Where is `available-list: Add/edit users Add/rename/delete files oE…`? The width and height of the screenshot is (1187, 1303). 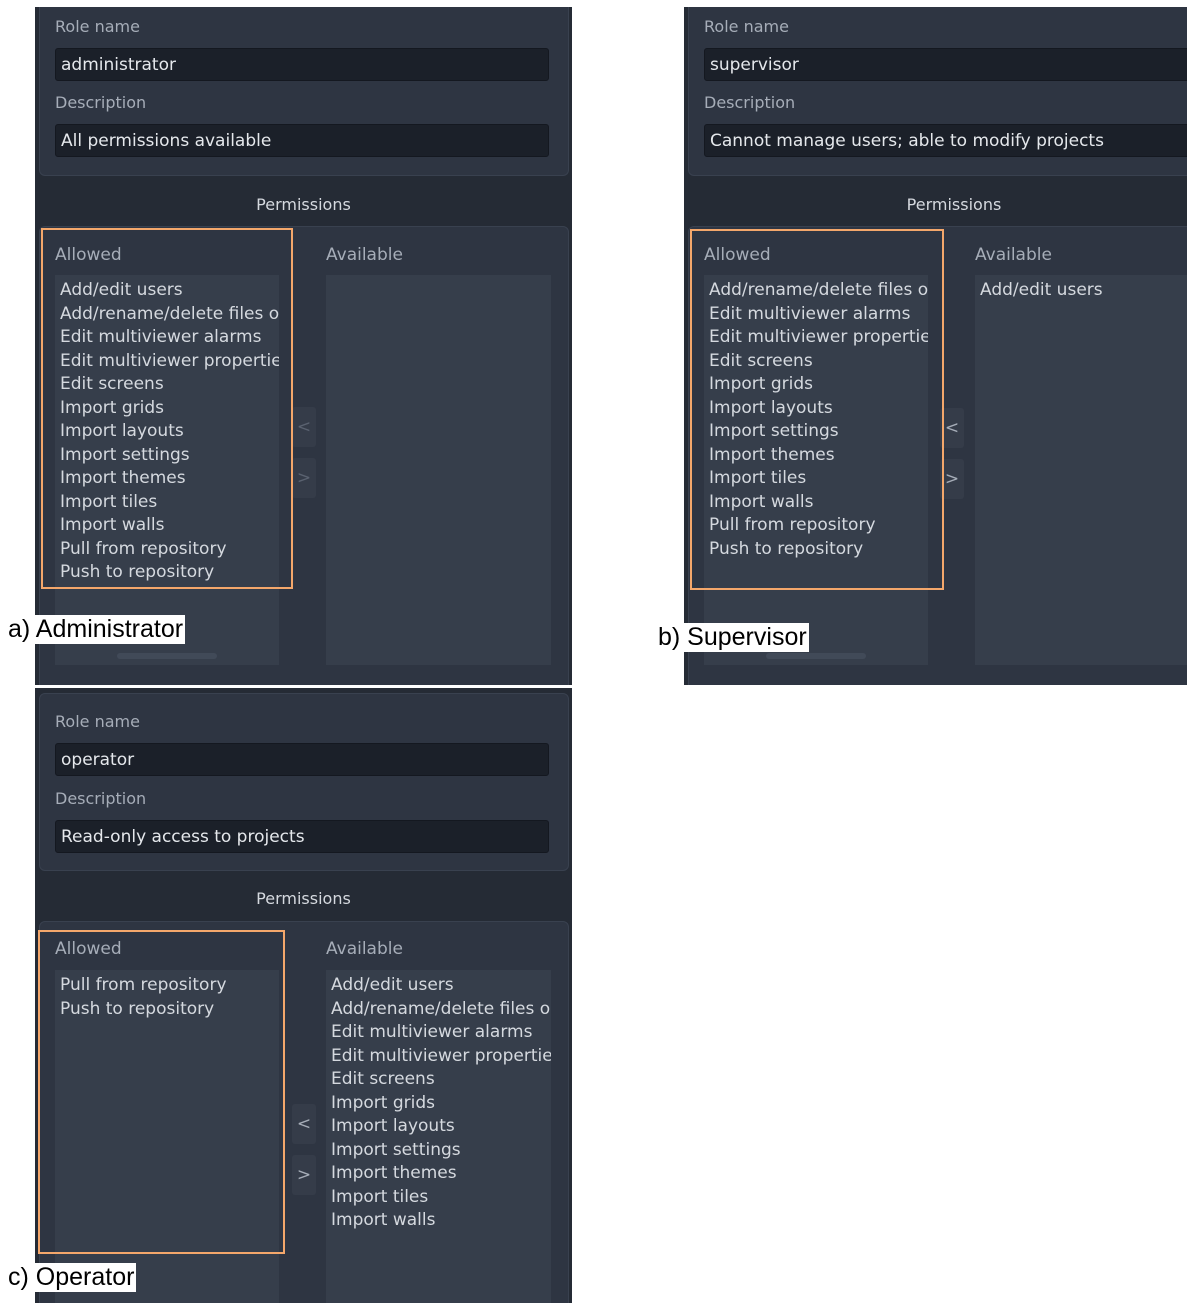 available-list: Add/edit users Add/rename/delete files oE… is located at coordinates (438, 1136).